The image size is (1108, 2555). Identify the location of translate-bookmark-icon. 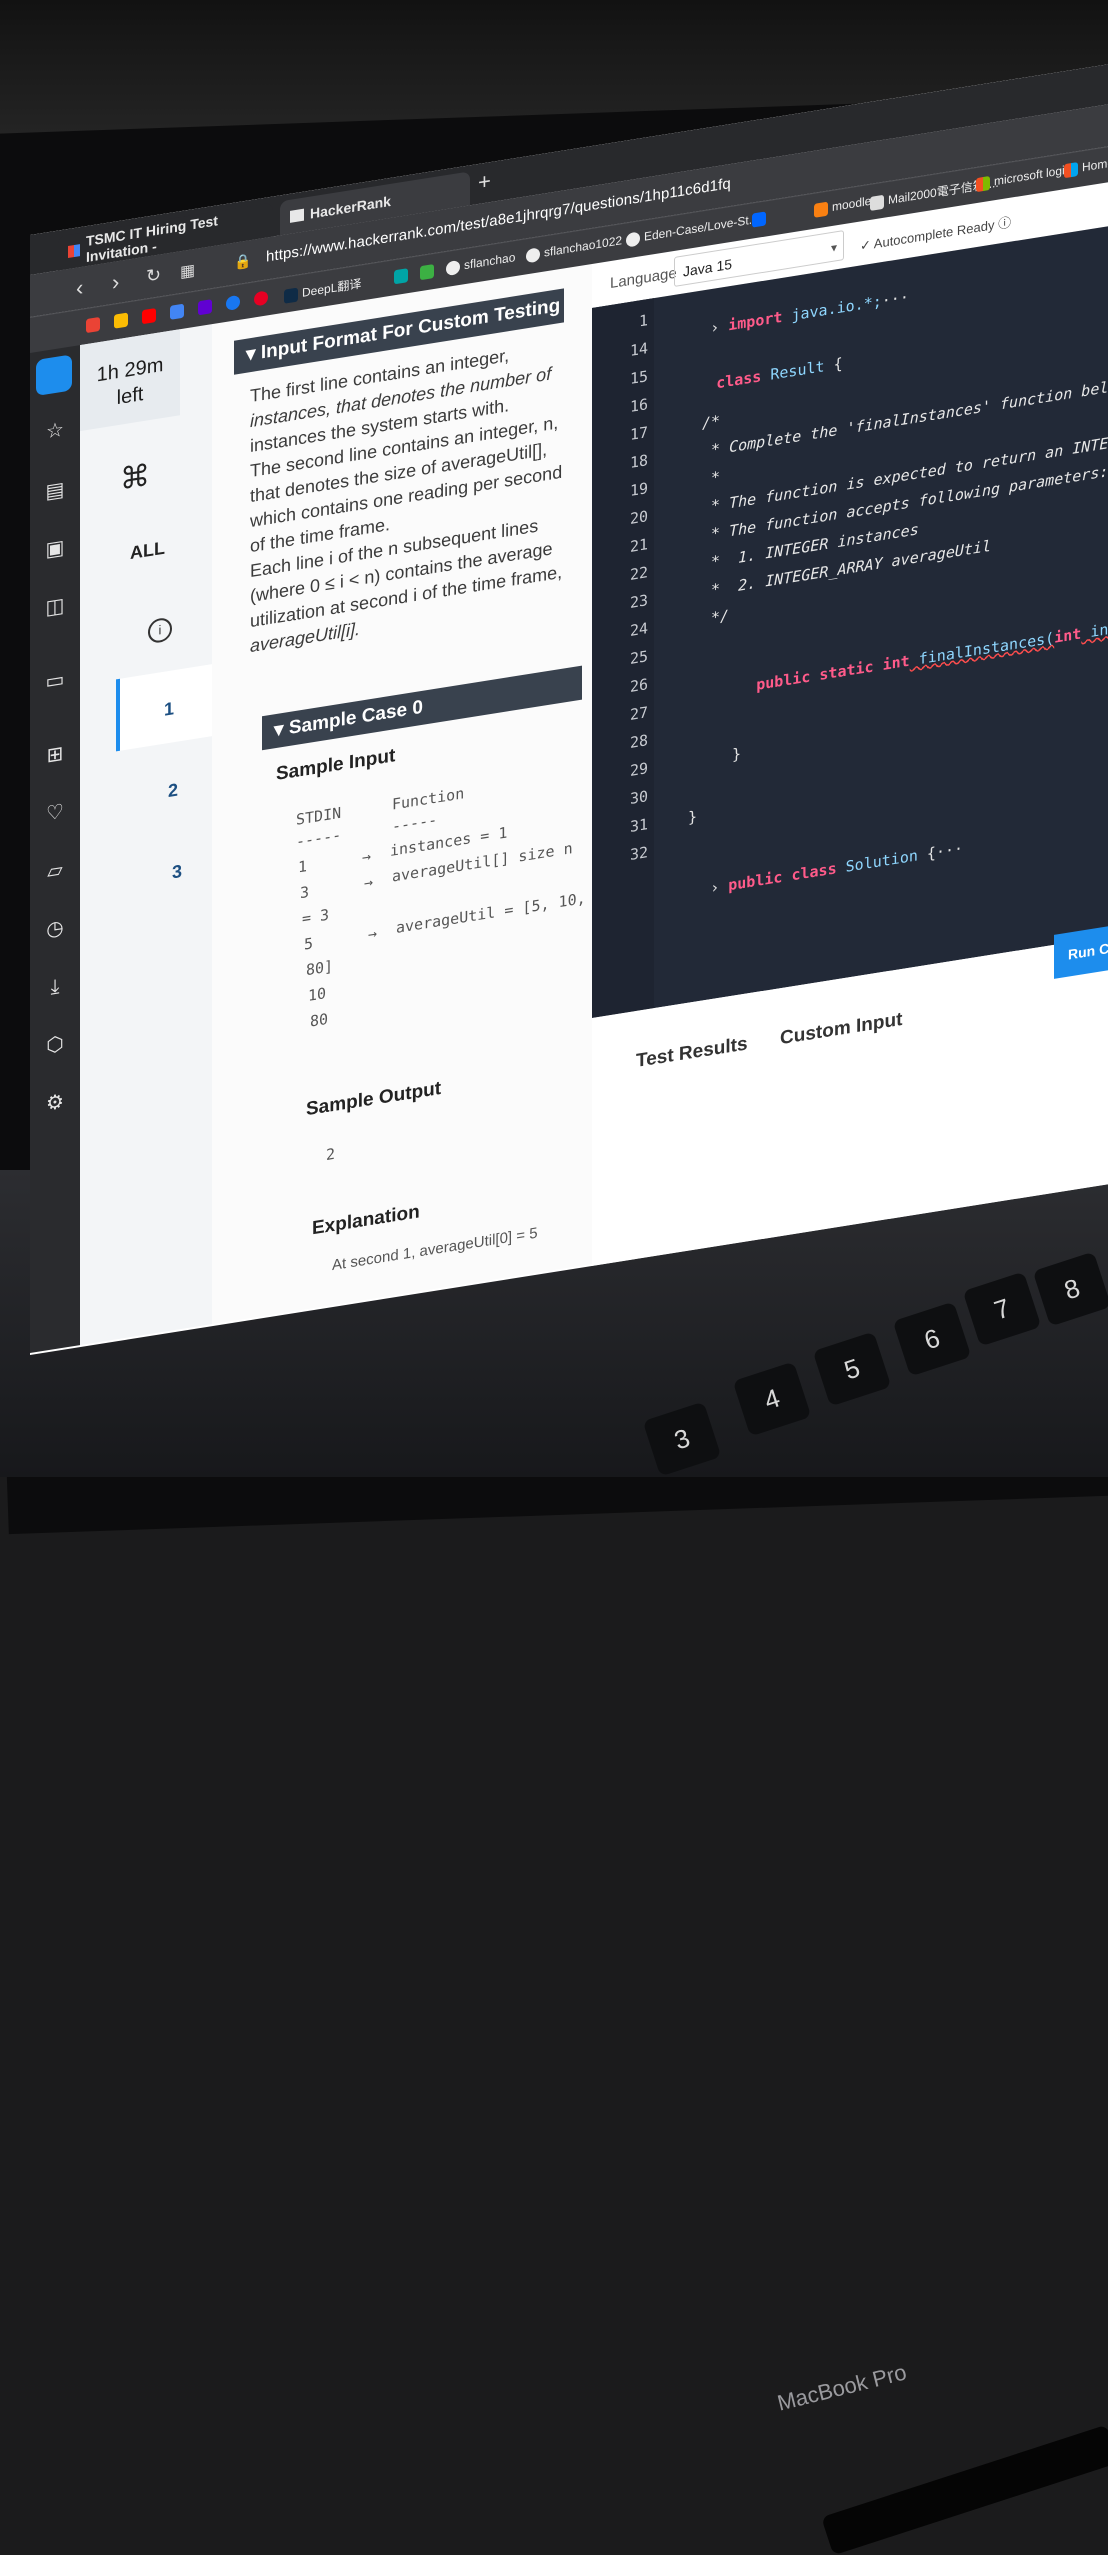
(179, 311).